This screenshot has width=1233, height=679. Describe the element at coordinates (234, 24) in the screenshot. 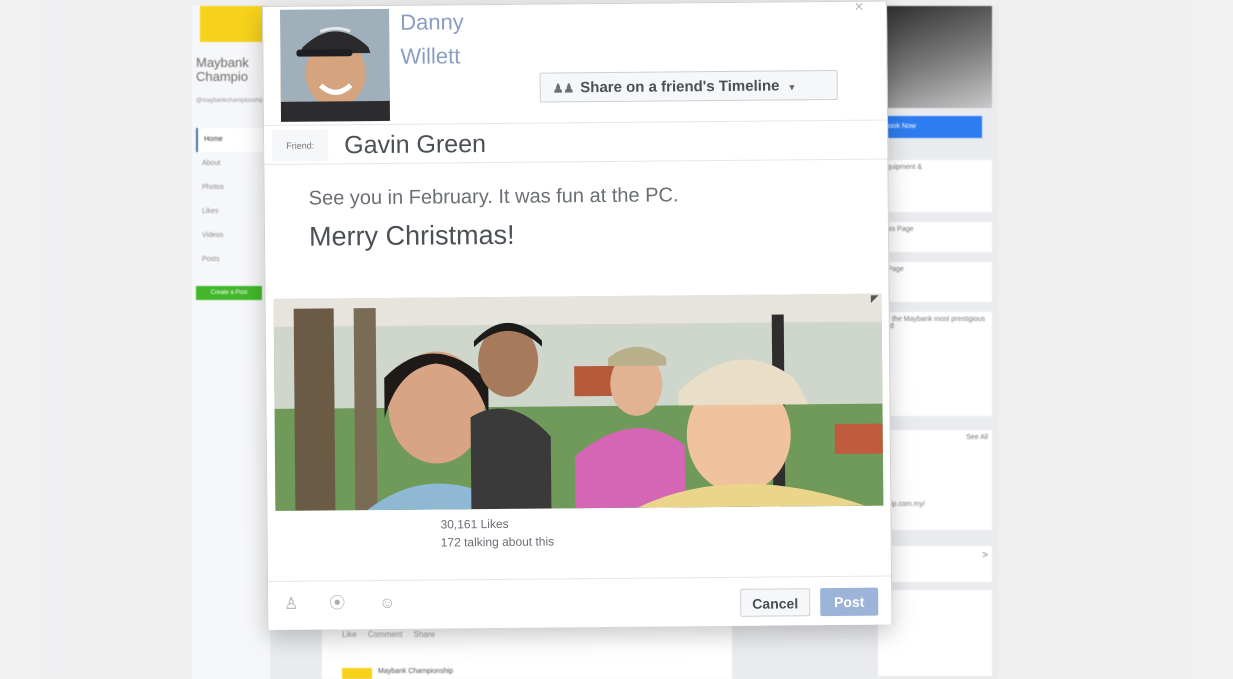

I see `page-logo` at that location.